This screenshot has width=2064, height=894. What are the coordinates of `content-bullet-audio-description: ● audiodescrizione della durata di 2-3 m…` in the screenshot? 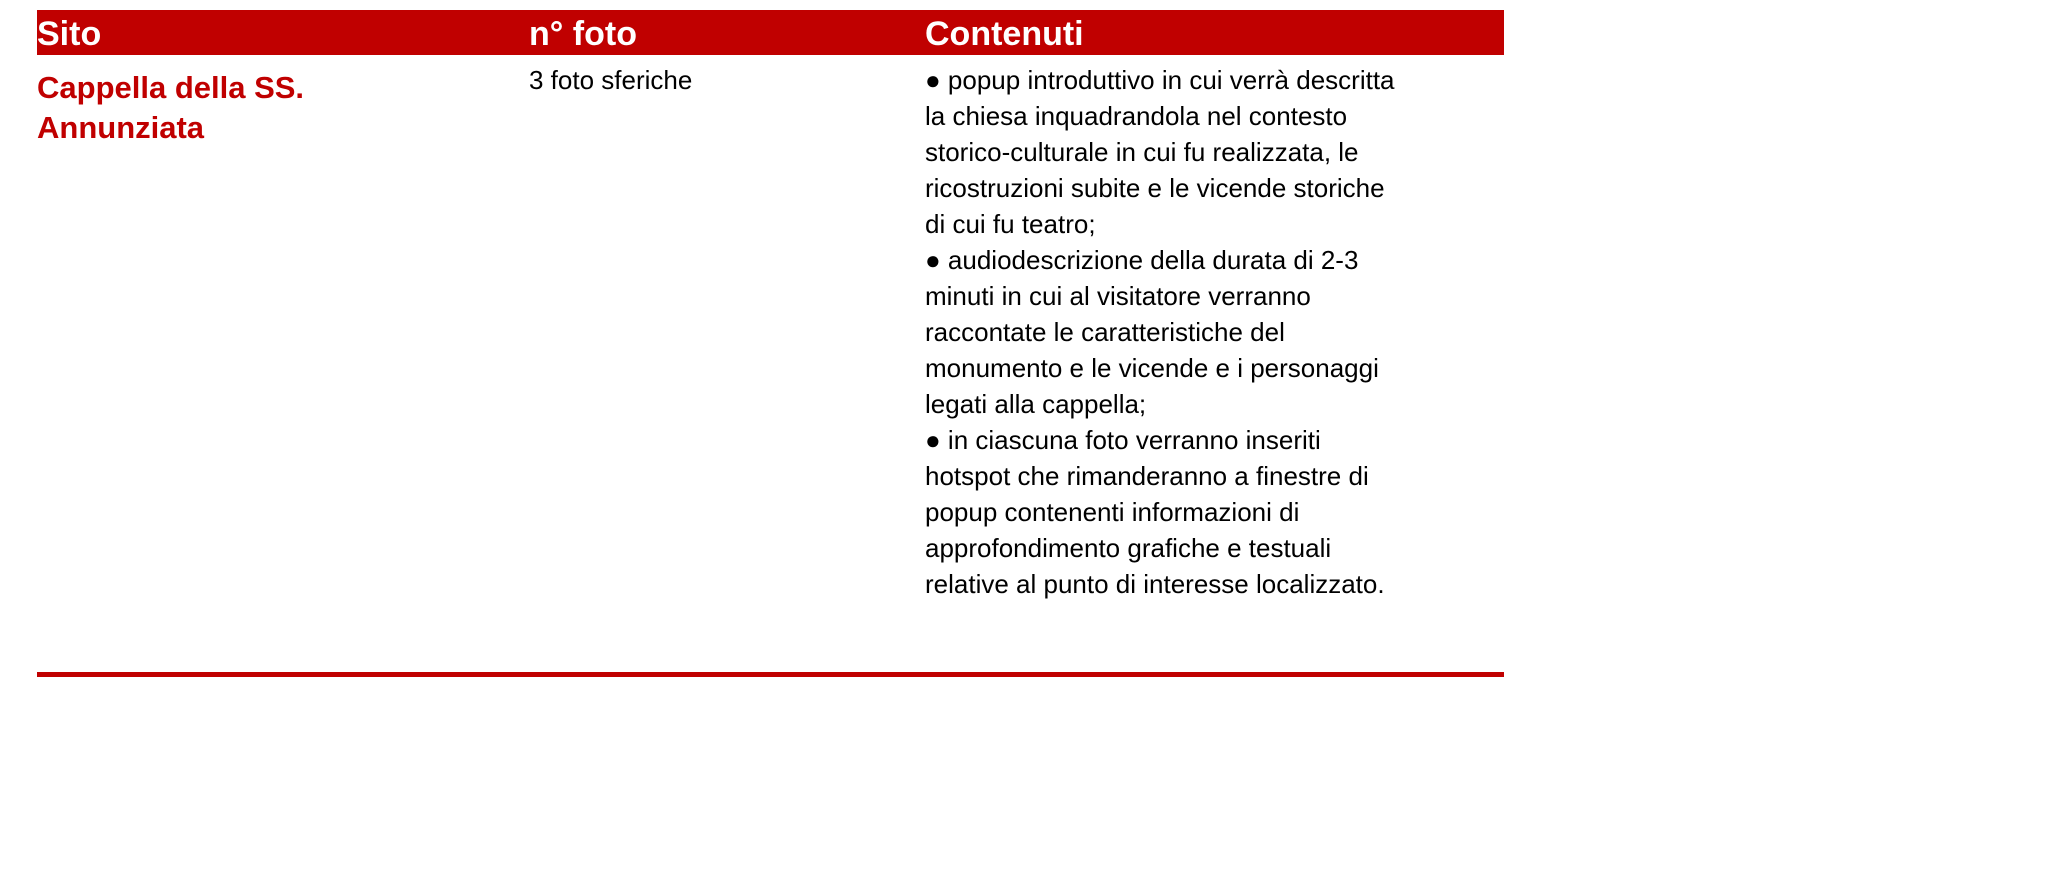 It's located at (1152, 332).